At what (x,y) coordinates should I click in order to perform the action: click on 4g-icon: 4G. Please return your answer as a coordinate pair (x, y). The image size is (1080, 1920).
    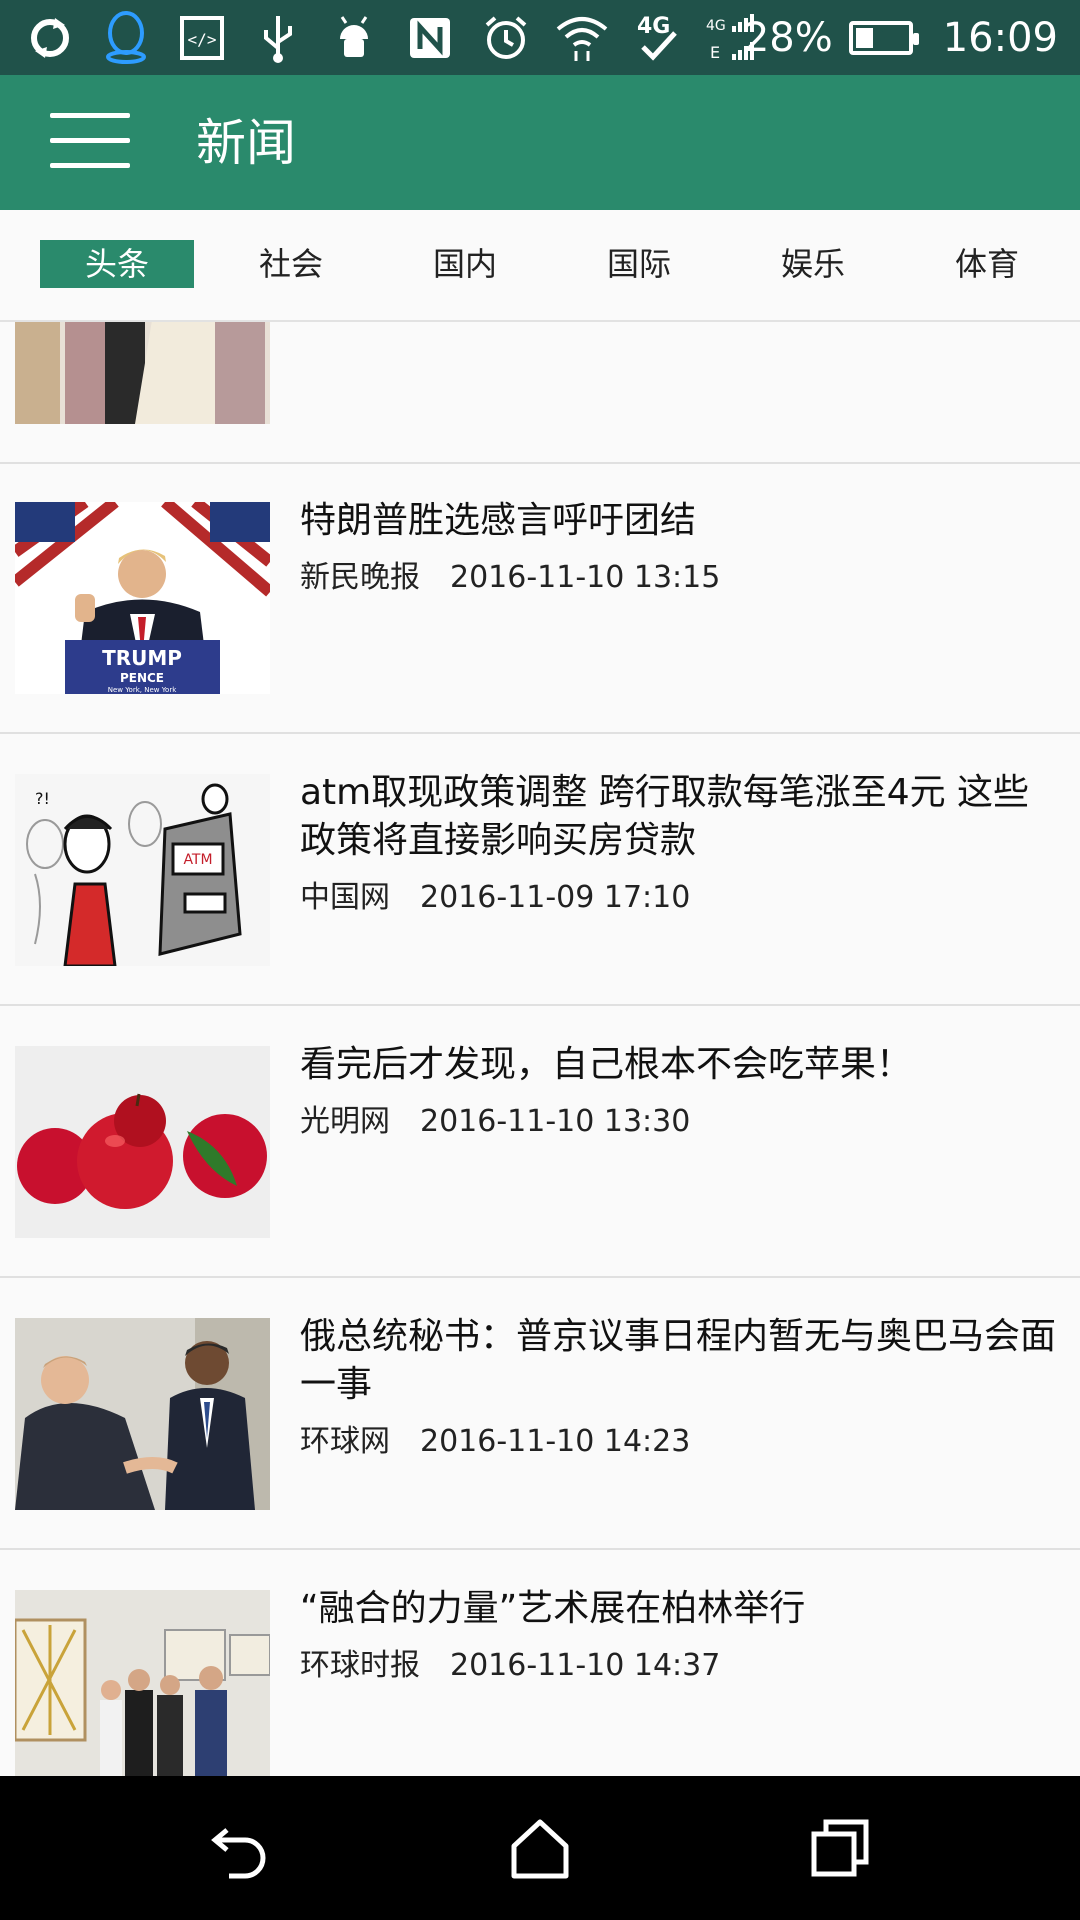
    Looking at the image, I should click on (658, 38).